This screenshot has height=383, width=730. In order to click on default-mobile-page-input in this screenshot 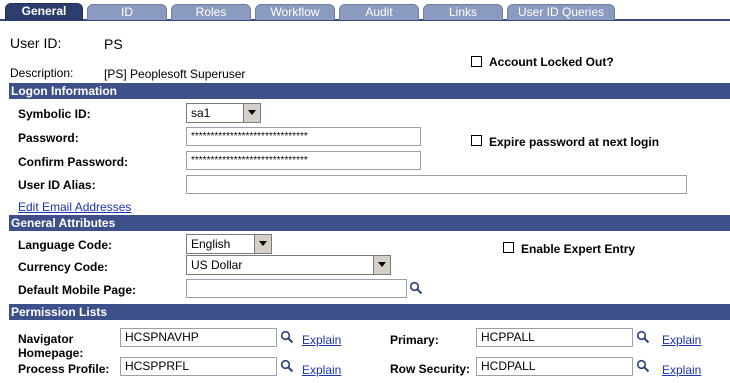, I will do `click(296, 288)`.